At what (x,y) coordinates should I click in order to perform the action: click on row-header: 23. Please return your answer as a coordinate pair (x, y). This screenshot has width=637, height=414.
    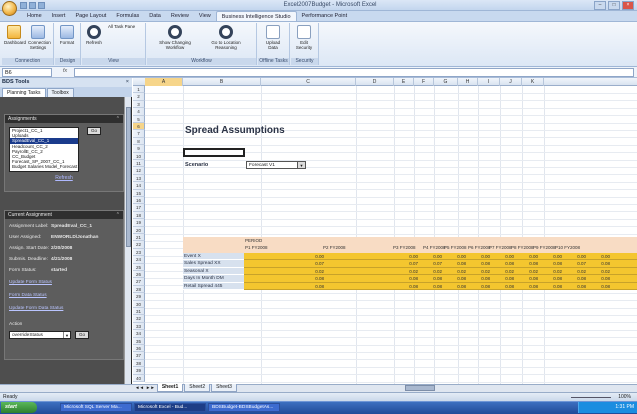
    Looking at the image, I should click on (139, 252).